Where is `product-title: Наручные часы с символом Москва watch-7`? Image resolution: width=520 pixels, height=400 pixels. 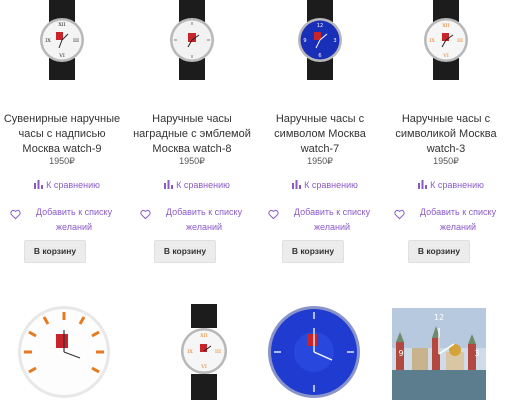
product-title: Наручные часы с символом Москва watch-7 is located at coordinates (320, 134).